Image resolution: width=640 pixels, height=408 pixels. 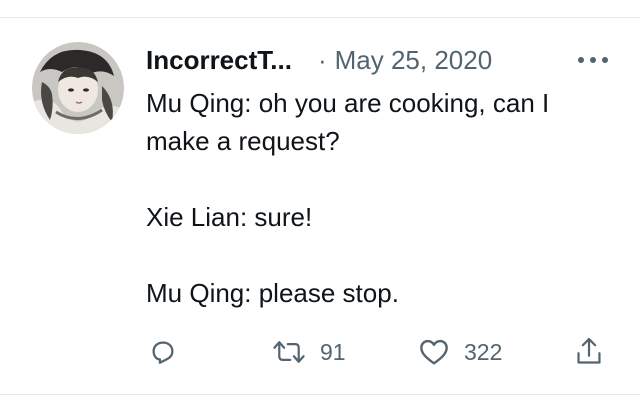 I want to click on bottom-divider, so click(x=320, y=394).